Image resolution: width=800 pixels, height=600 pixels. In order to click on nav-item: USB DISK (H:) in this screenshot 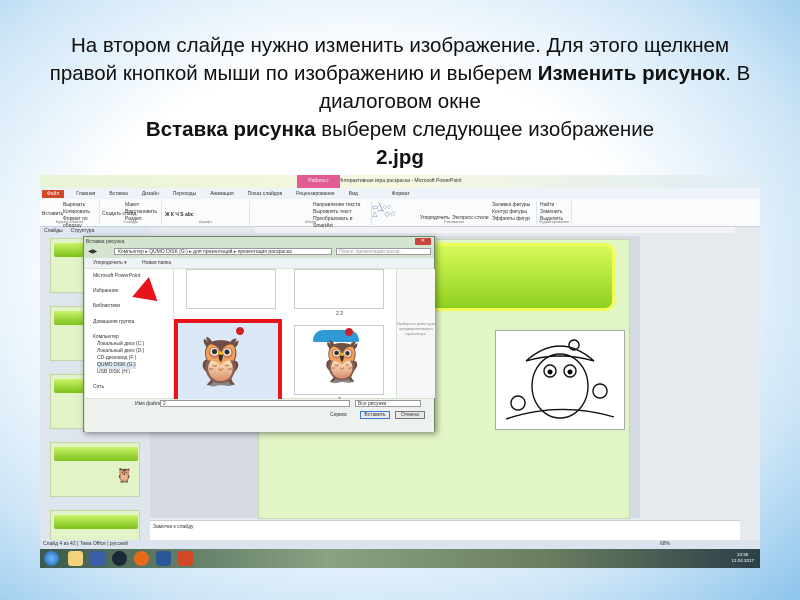, I will do `click(113, 372)`.